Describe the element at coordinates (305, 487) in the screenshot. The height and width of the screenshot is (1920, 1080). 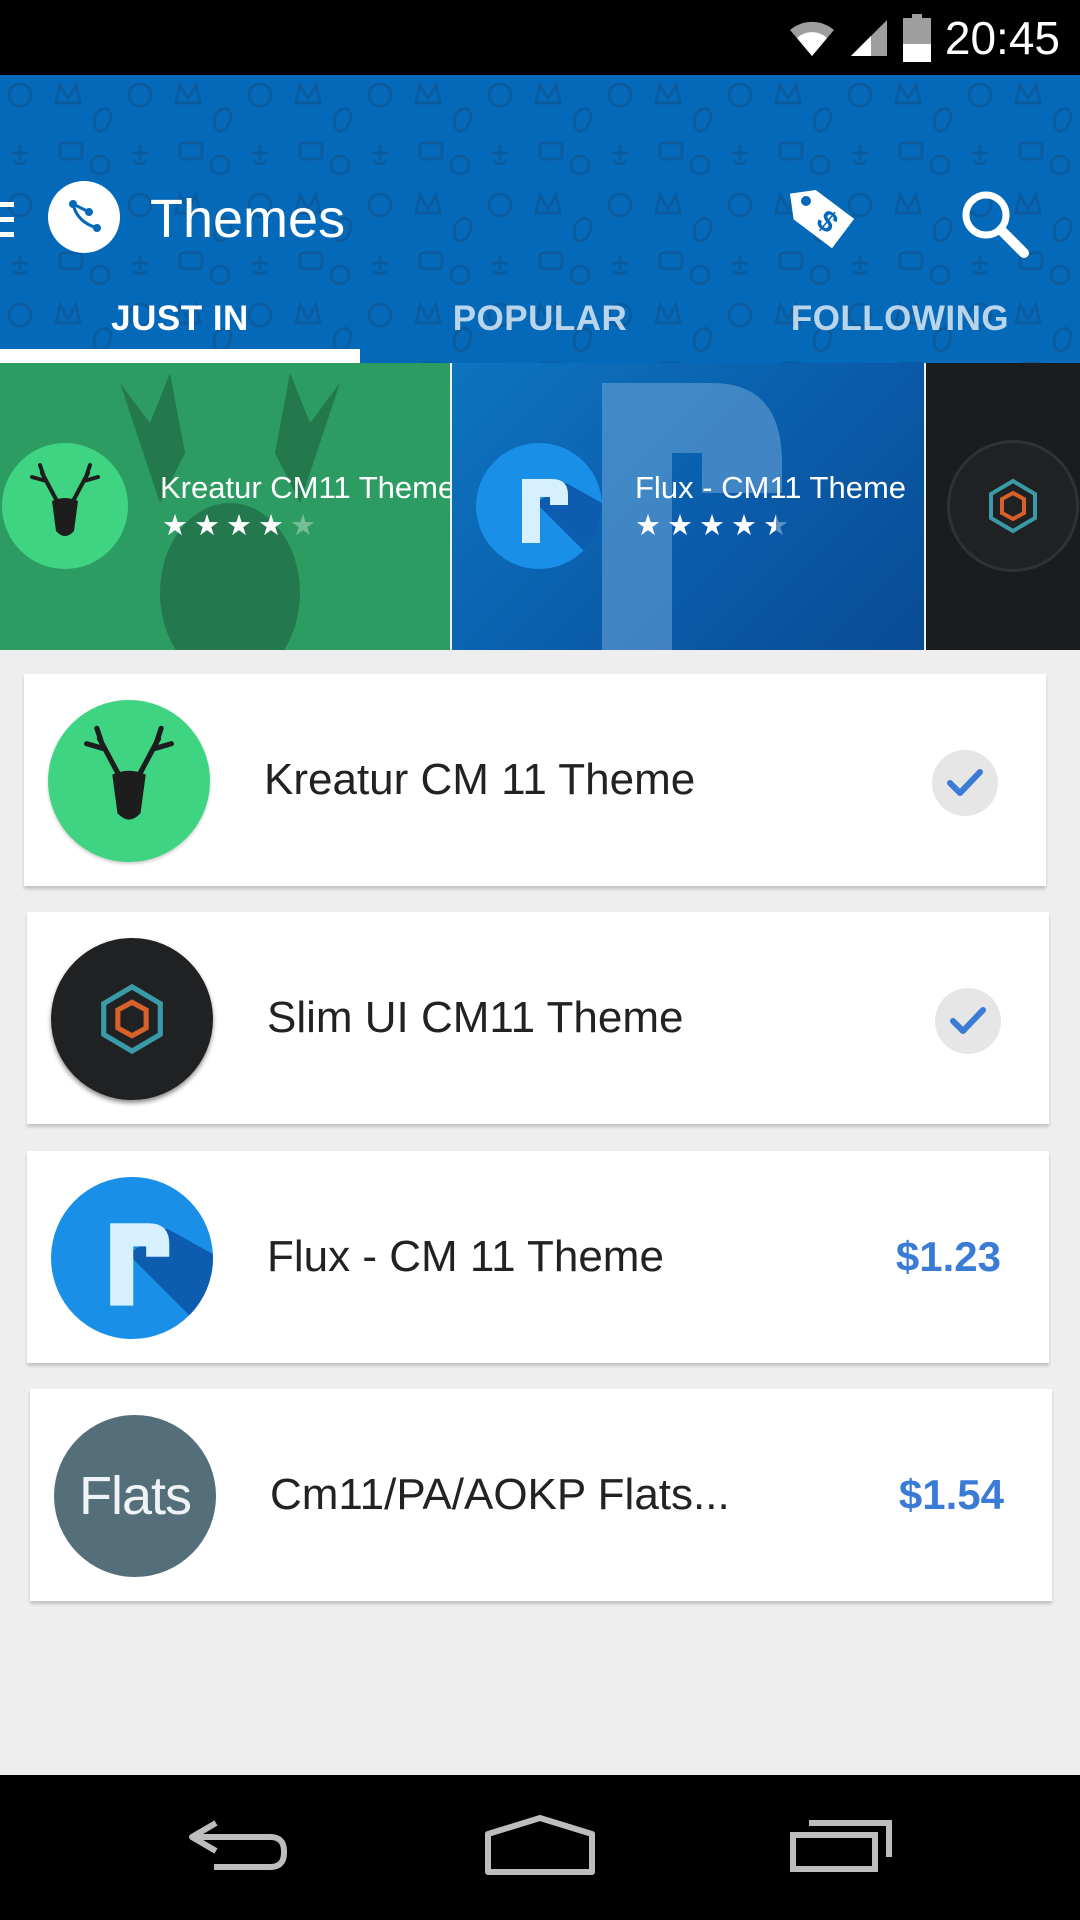
I see `featured-title: Kreatur CM11 Theme` at that location.